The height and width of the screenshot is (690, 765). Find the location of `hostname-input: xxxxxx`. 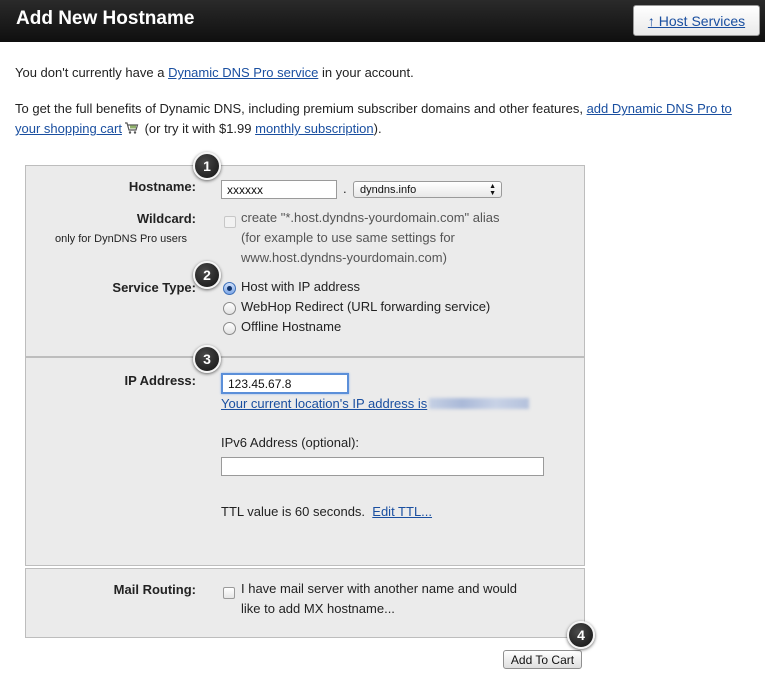

hostname-input: xxxxxx is located at coordinates (279, 189).